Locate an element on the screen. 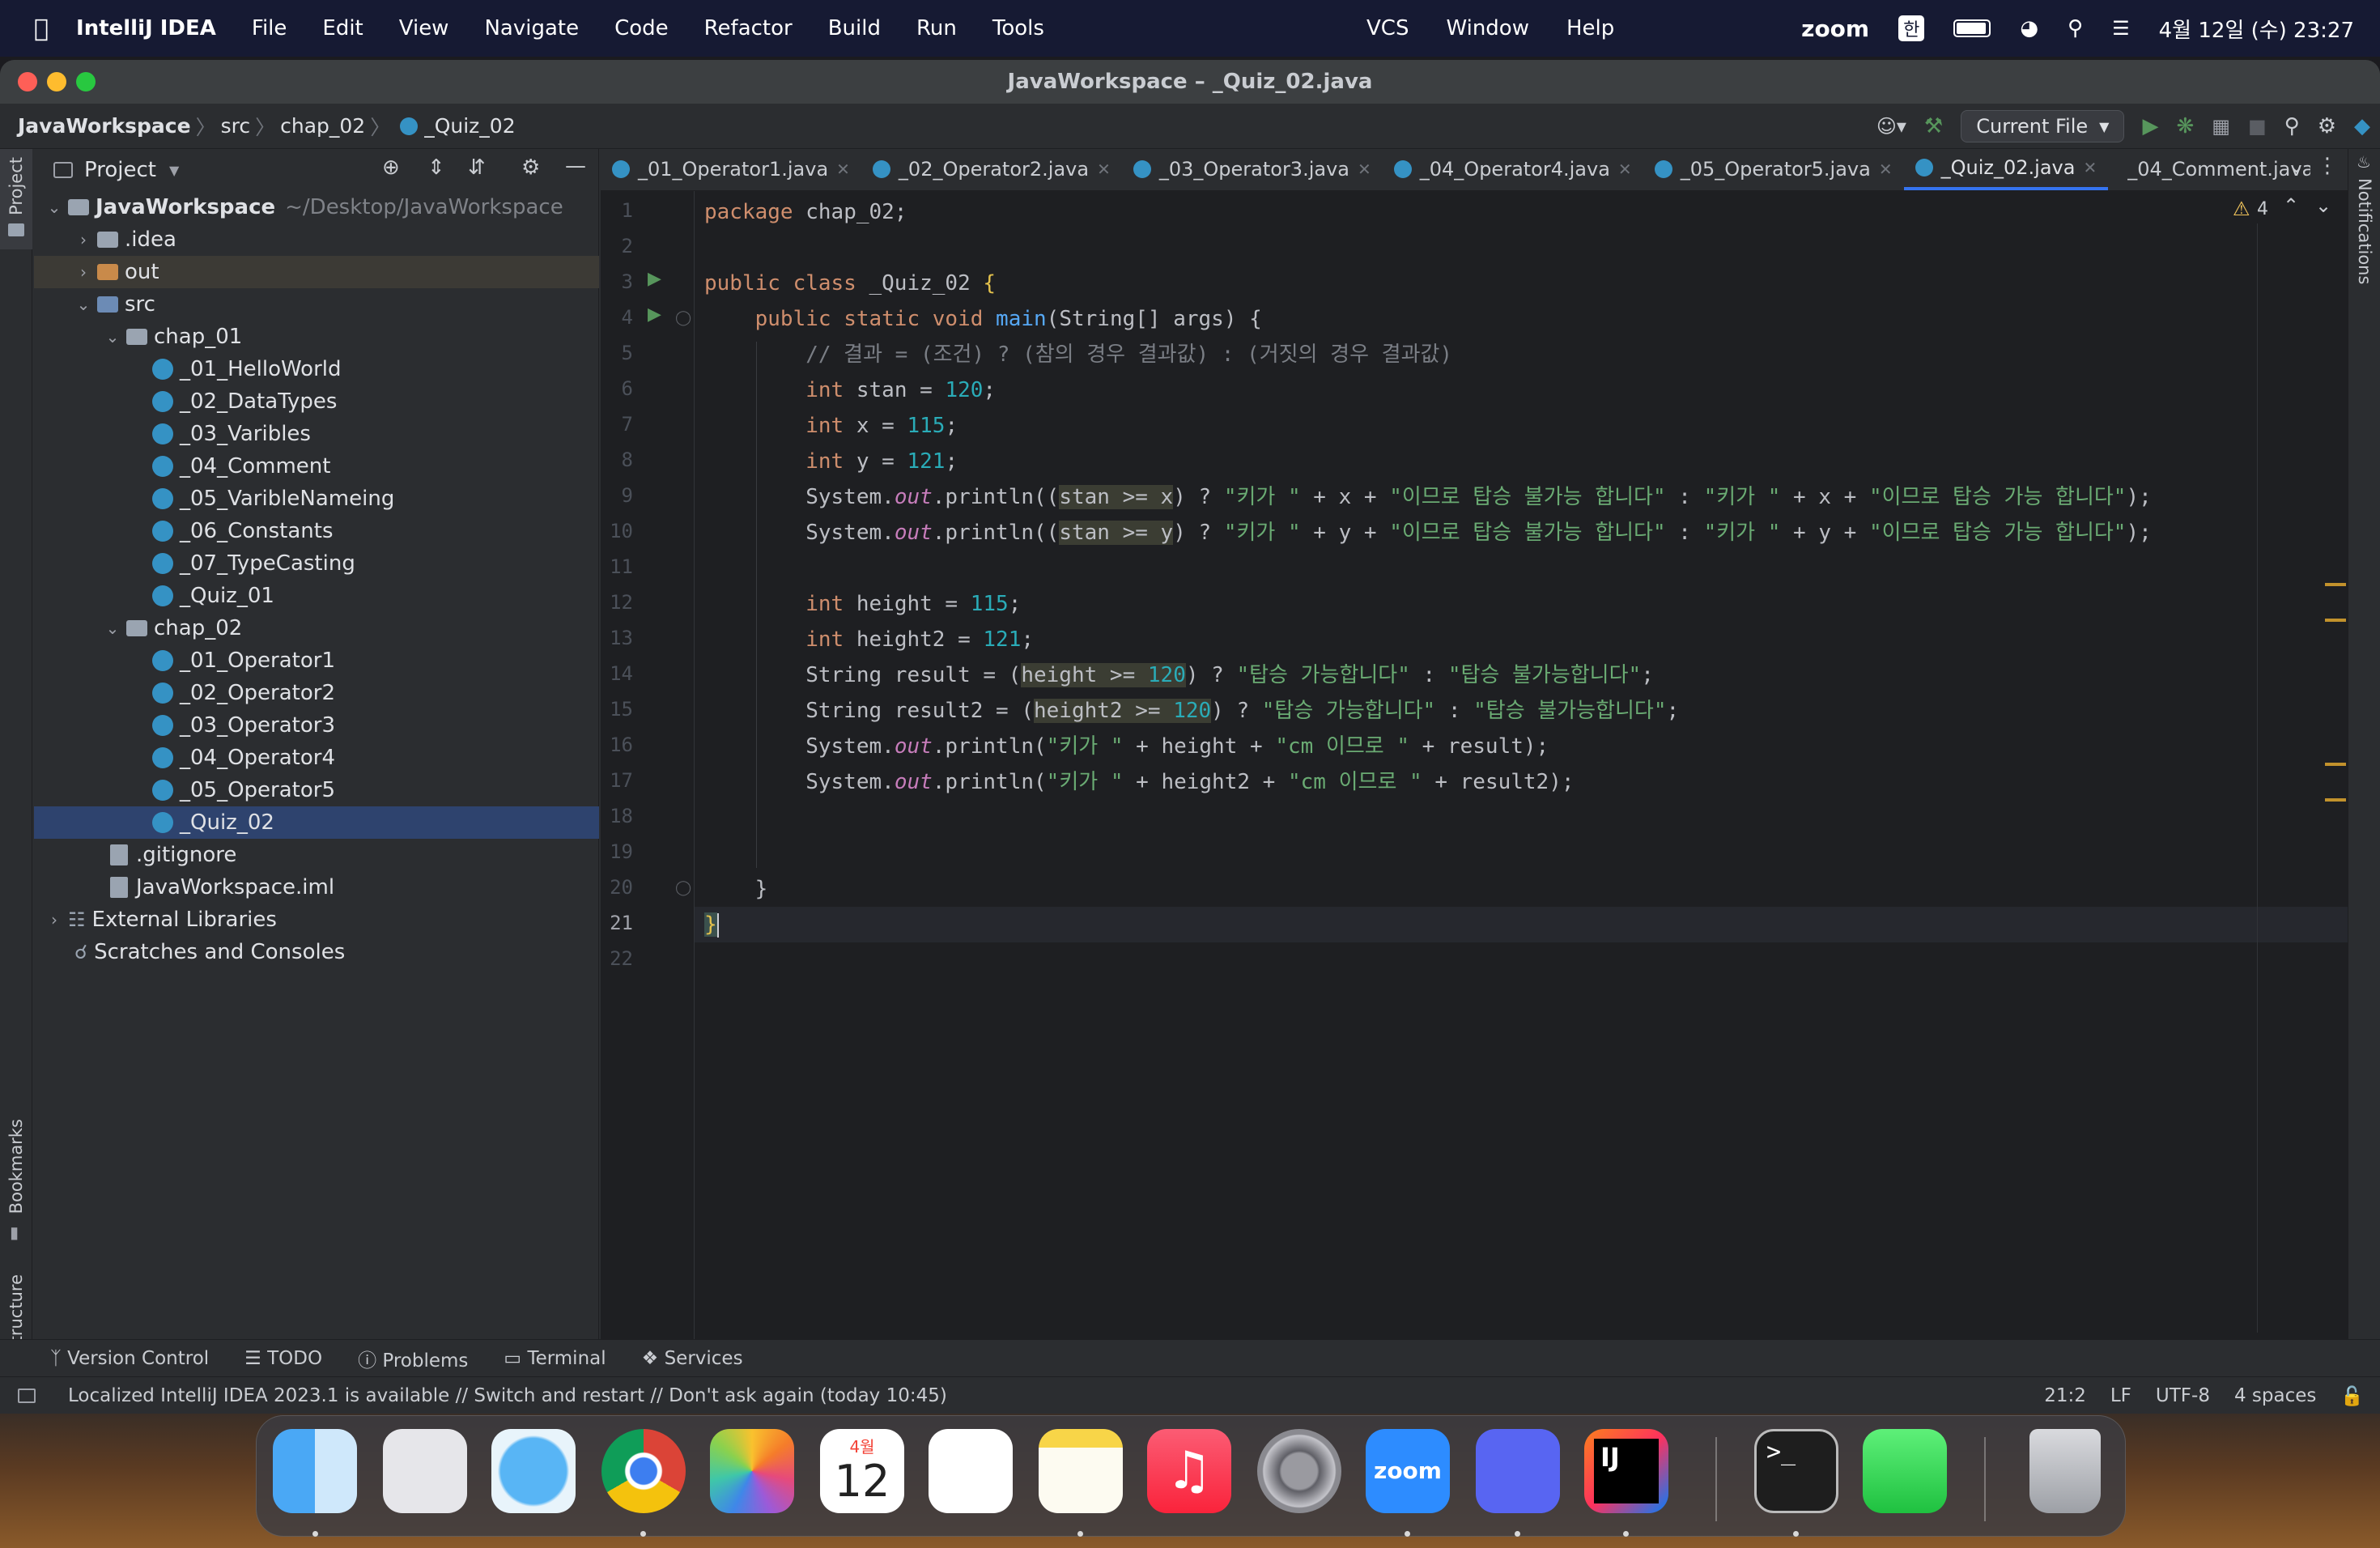  chrome-icon is located at coordinates (644, 1471).